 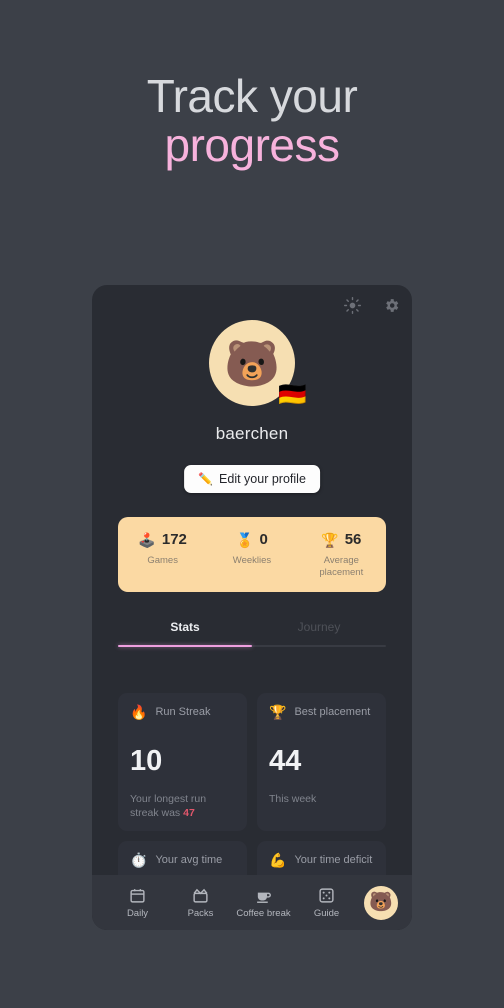 What do you see at coordinates (321, 799) in the screenshot?
I see `stat-card-footnote: This week` at bounding box center [321, 799].